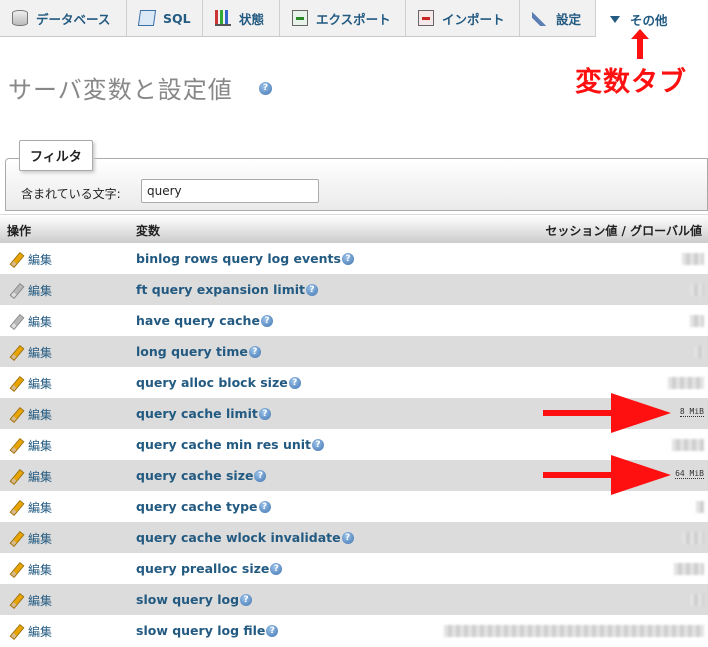 This screenshot has width=708, height=647. Describe the element at coordinates (177, 18) in the screenshot. I see `tab-label: SQL` at that location.